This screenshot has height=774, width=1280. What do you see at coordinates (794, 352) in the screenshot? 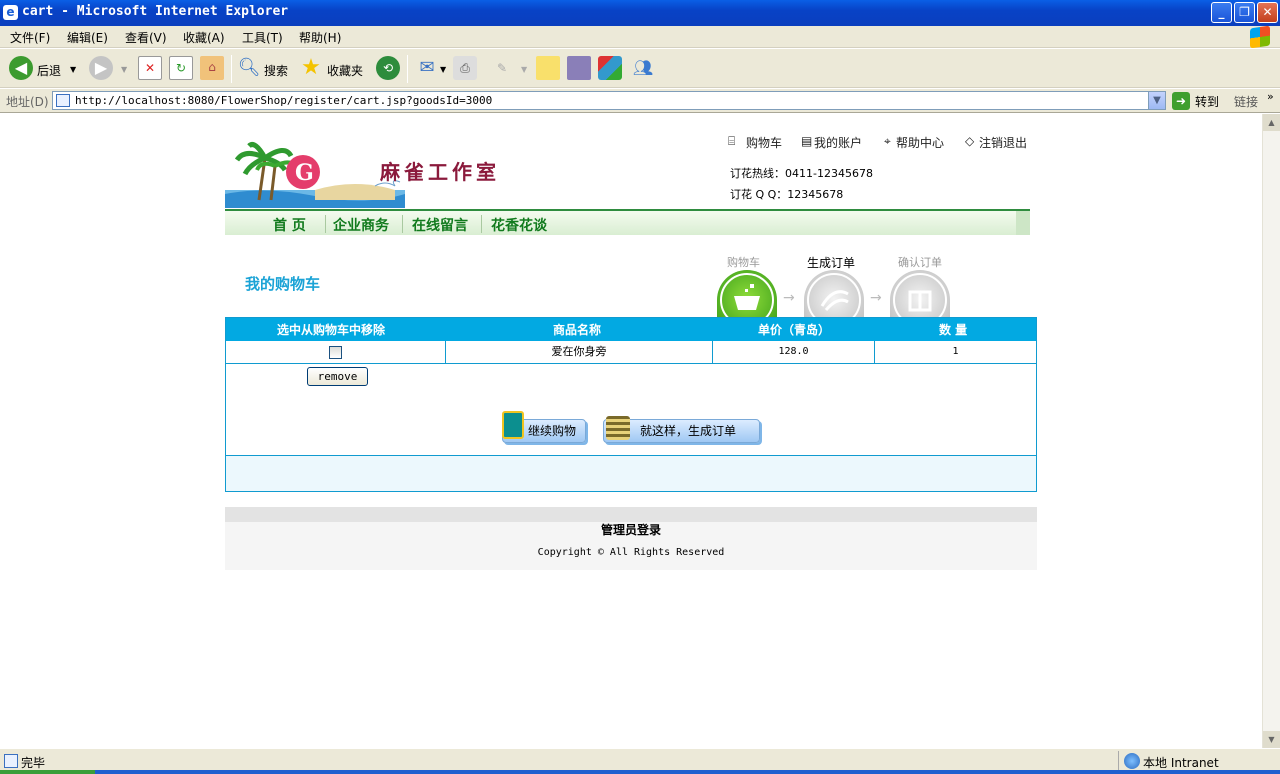
I see `unit-price: 128.0` at bounding box center [794, 352].